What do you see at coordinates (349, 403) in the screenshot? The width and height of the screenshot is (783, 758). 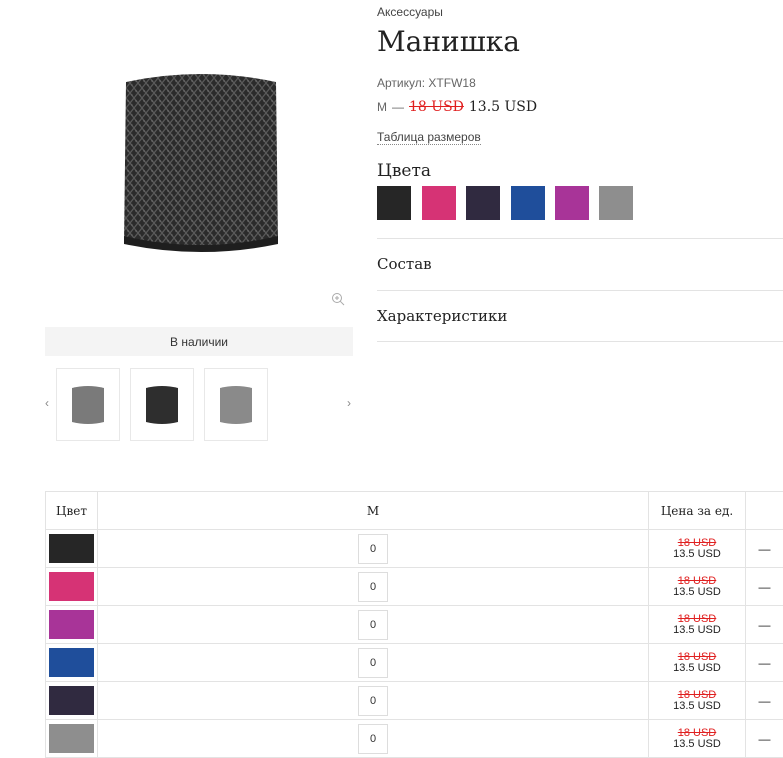 I see `gallery-next-arrow: ›` at bounding box center [349, 403].